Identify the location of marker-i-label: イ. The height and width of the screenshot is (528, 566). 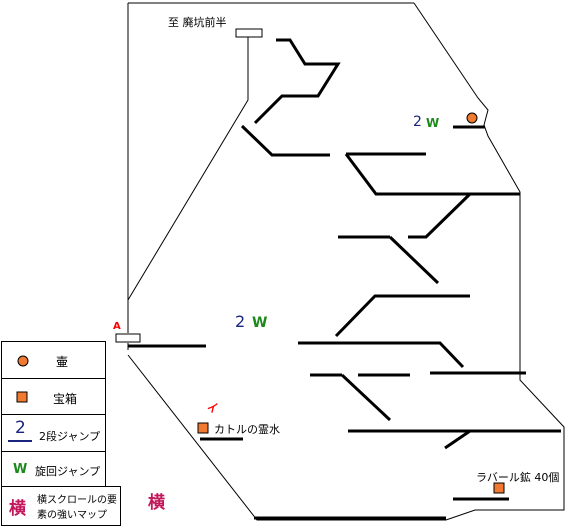
(212, 408).